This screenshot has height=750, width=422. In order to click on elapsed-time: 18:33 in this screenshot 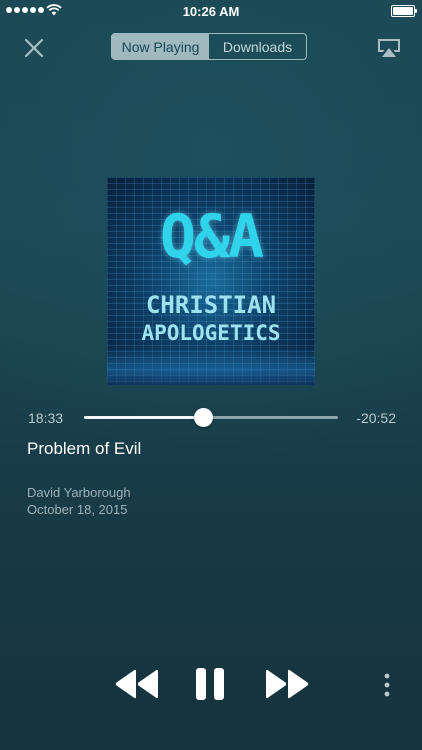, I will do `click(46, 418)`.